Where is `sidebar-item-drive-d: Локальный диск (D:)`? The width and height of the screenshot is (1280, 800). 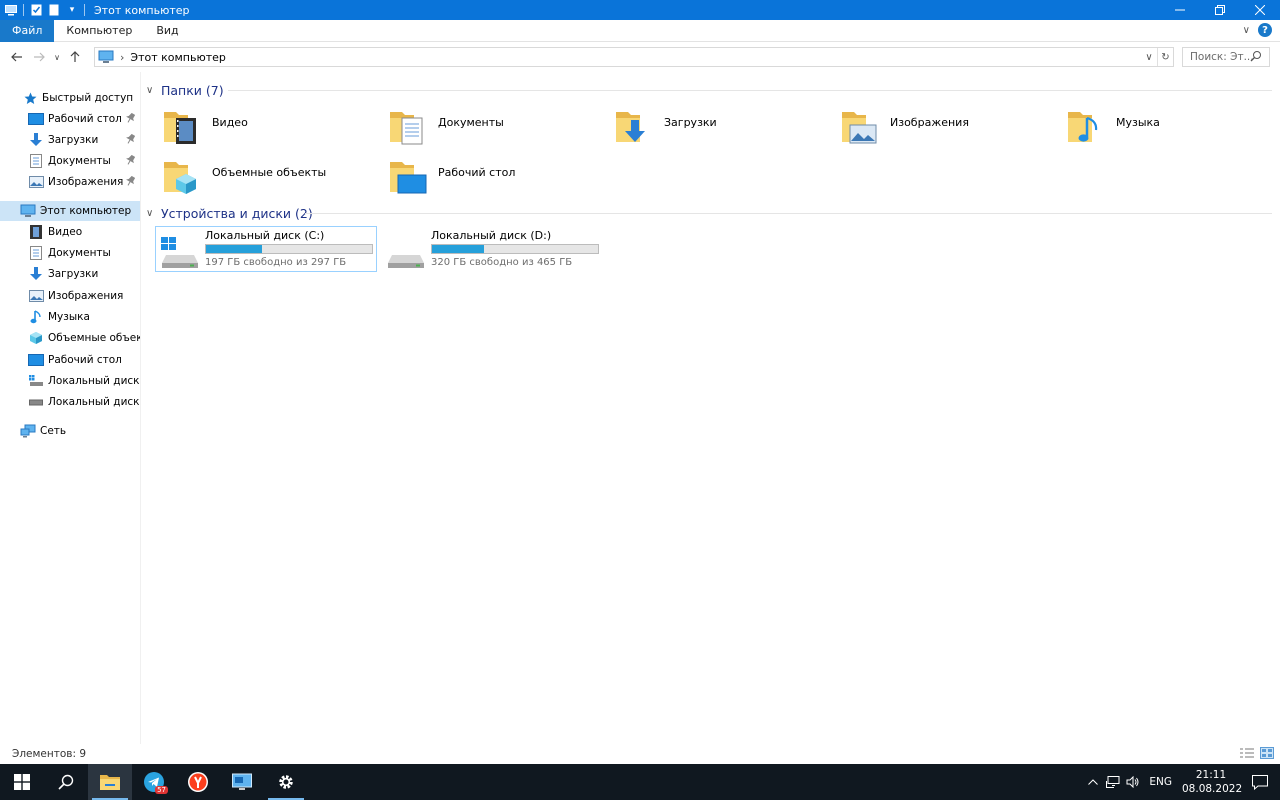
sidebar-item-drive-d: Локальный диск (D:) is located at coordinates (70, 402).